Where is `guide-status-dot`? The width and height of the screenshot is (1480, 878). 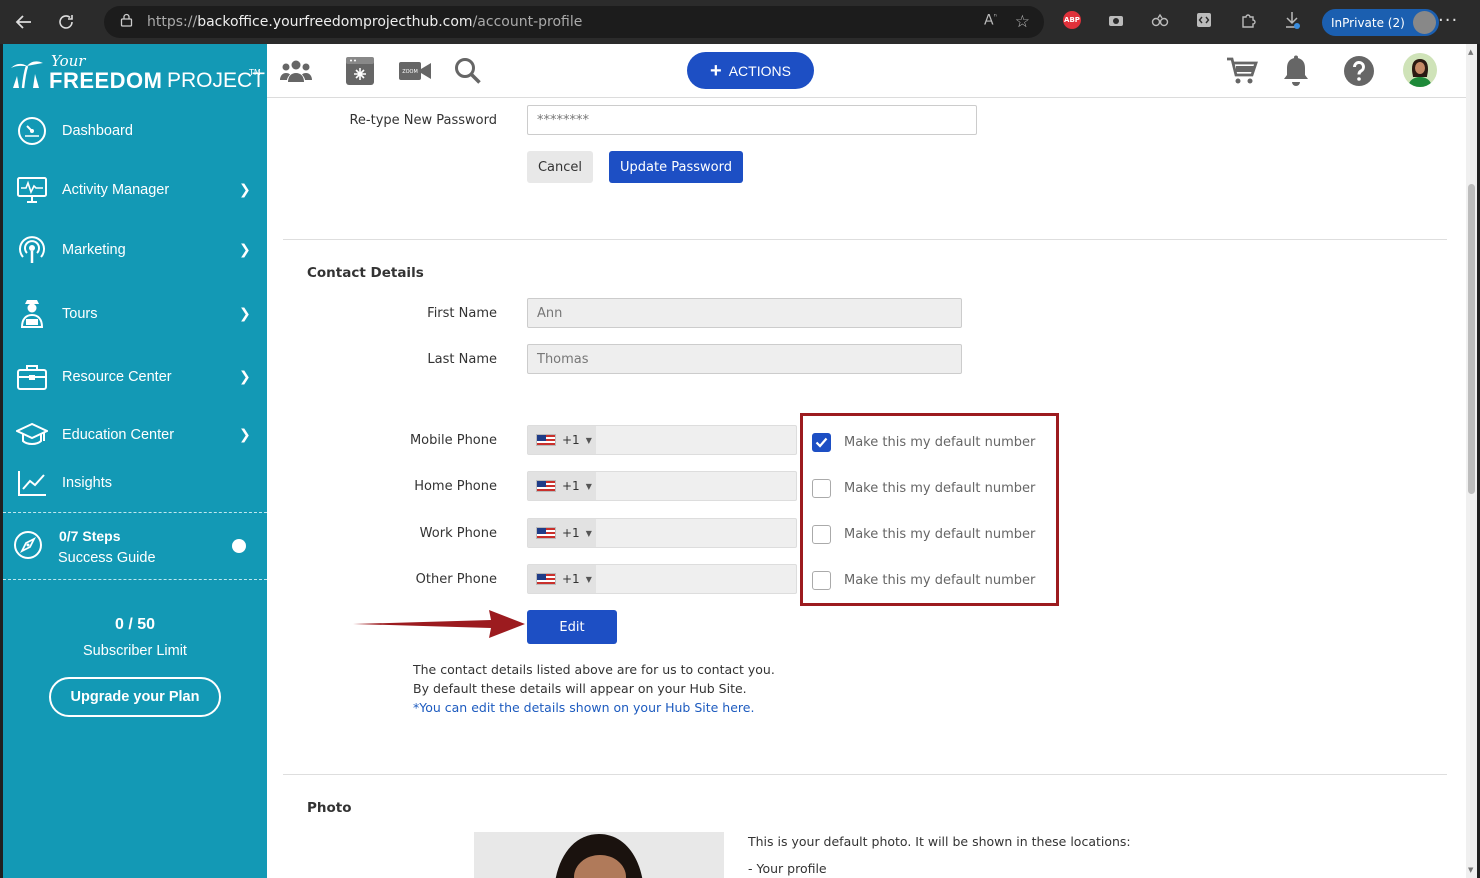 guide-status-dot is located at coordinates (239, 546).